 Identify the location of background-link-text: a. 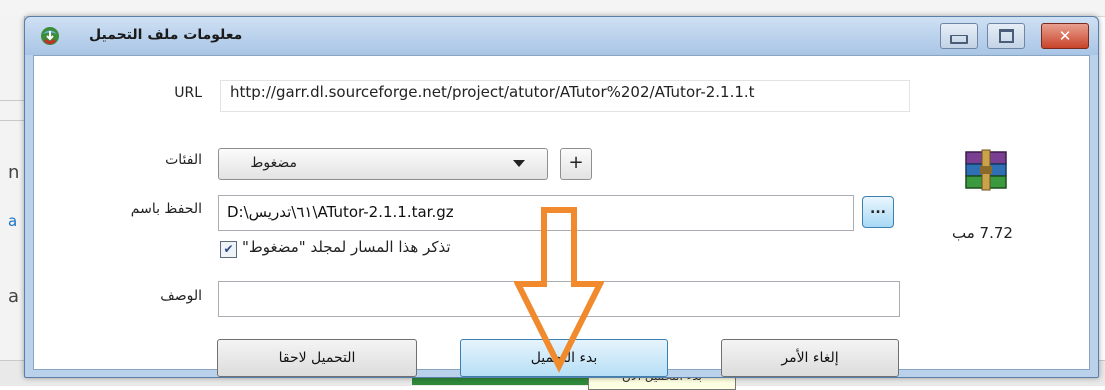
(13, 221).